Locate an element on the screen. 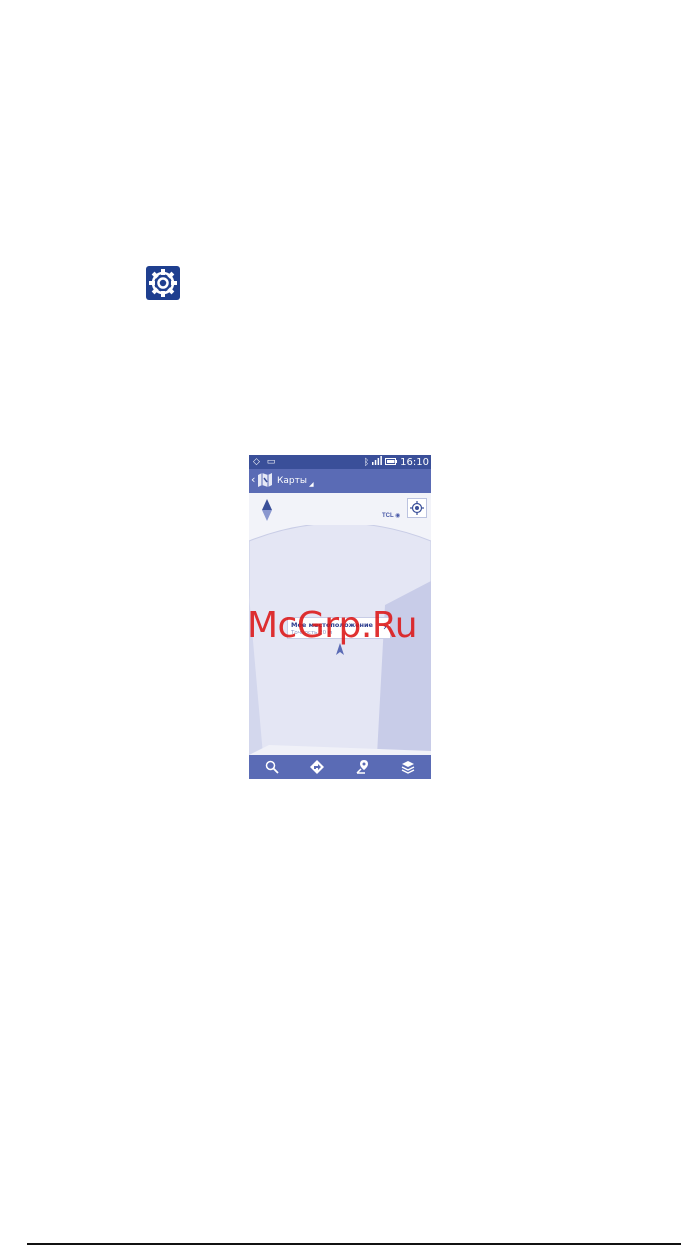 This screenshot has height=1248, width=681. signal-icon is located at coordinates (377, 462).